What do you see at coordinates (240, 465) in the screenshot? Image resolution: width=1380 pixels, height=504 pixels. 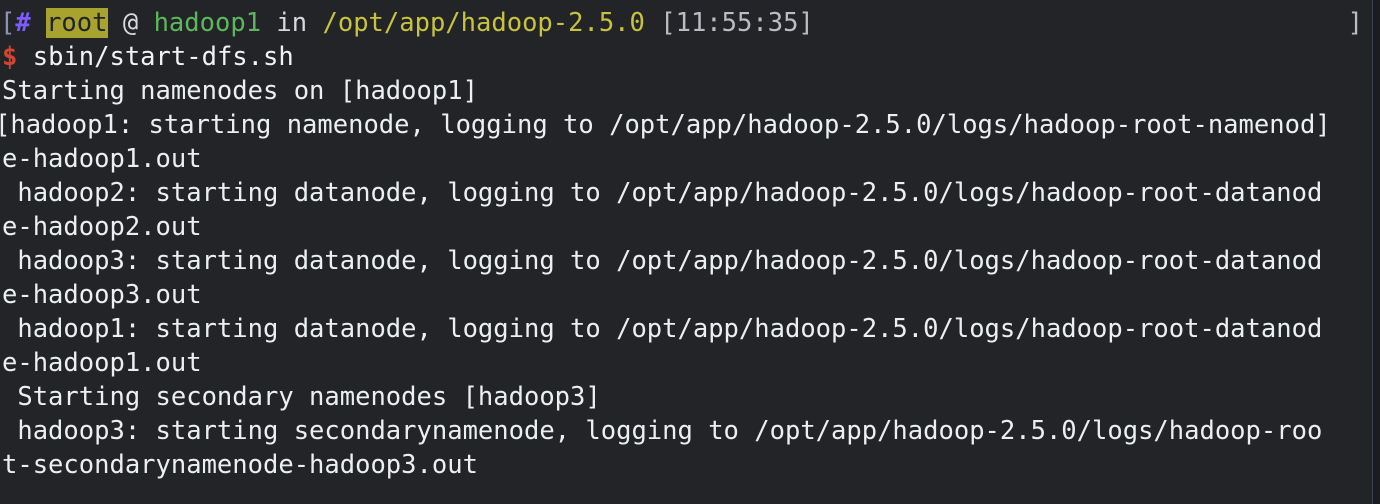 I see `output-line: t-secondarynamenode-hadoop3.out` at bounding box center [240, 465].